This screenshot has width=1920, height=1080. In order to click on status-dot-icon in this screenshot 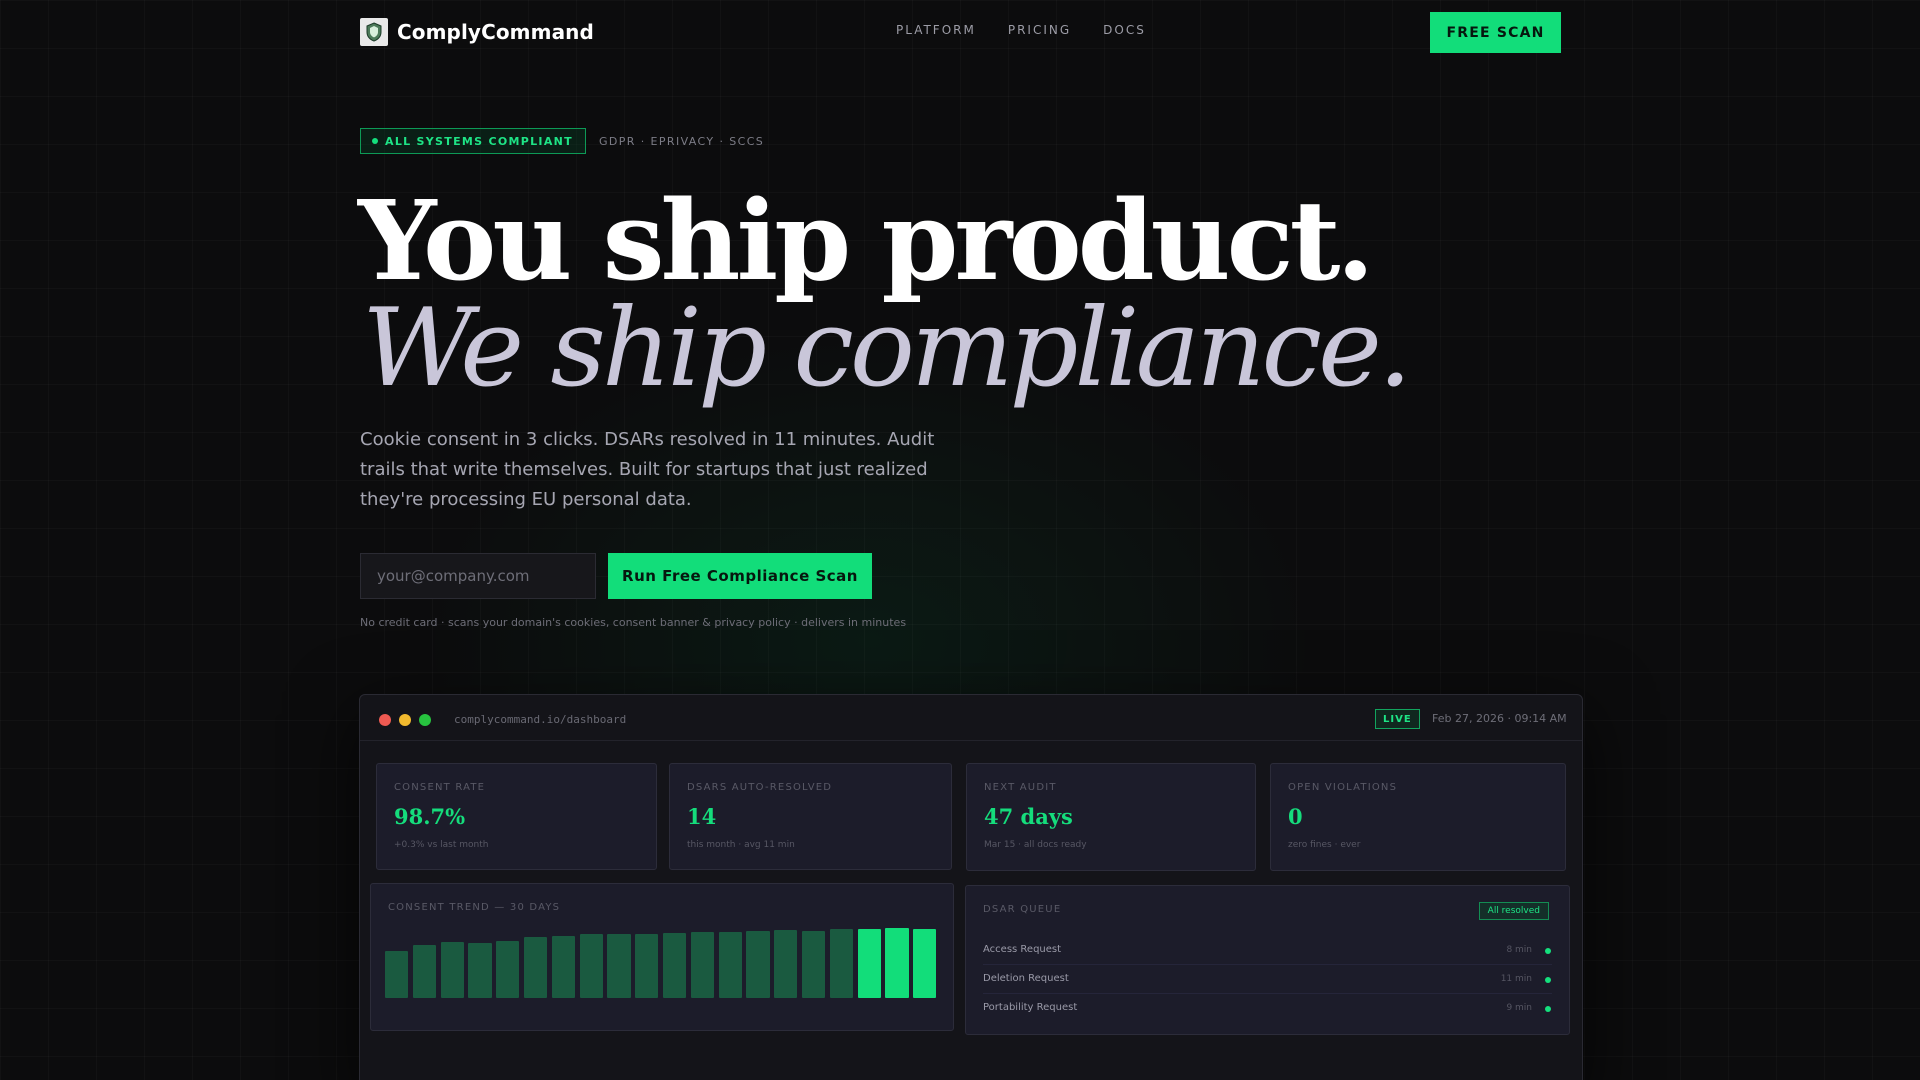, I will do `click(375, 141)`.